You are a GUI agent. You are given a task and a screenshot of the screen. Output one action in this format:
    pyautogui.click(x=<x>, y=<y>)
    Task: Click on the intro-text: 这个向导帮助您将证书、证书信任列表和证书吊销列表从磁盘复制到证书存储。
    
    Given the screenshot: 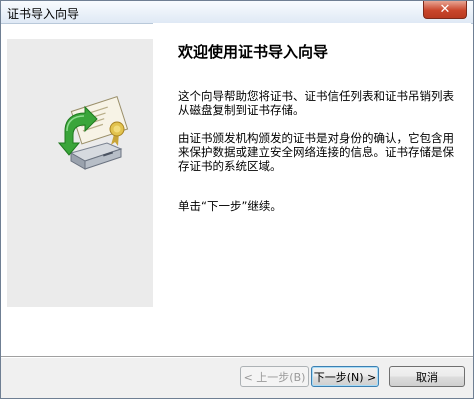 What is the action you would take?
    pyautogui.click(x=316, y=103)
    